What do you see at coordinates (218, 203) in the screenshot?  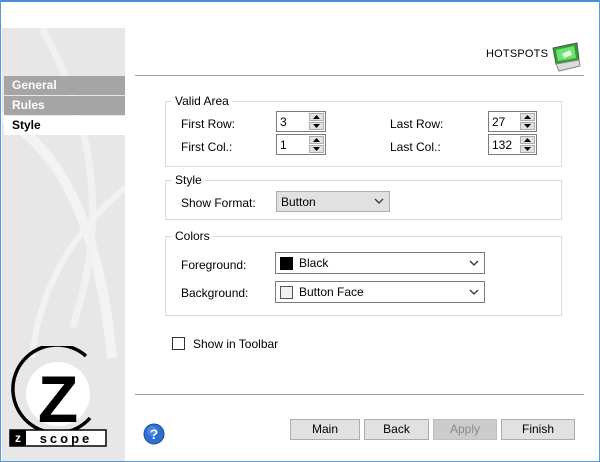 I see `show-format-label: Show Format:` at bounding box center [218, 203].